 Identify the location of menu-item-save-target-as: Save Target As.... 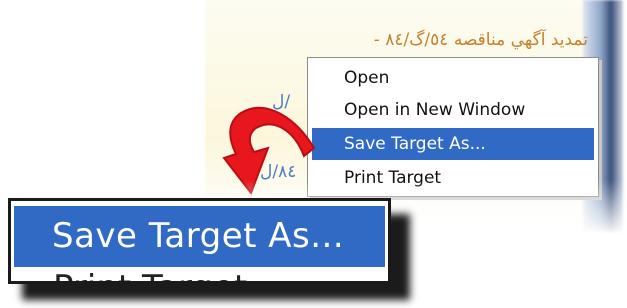
(453, 144).